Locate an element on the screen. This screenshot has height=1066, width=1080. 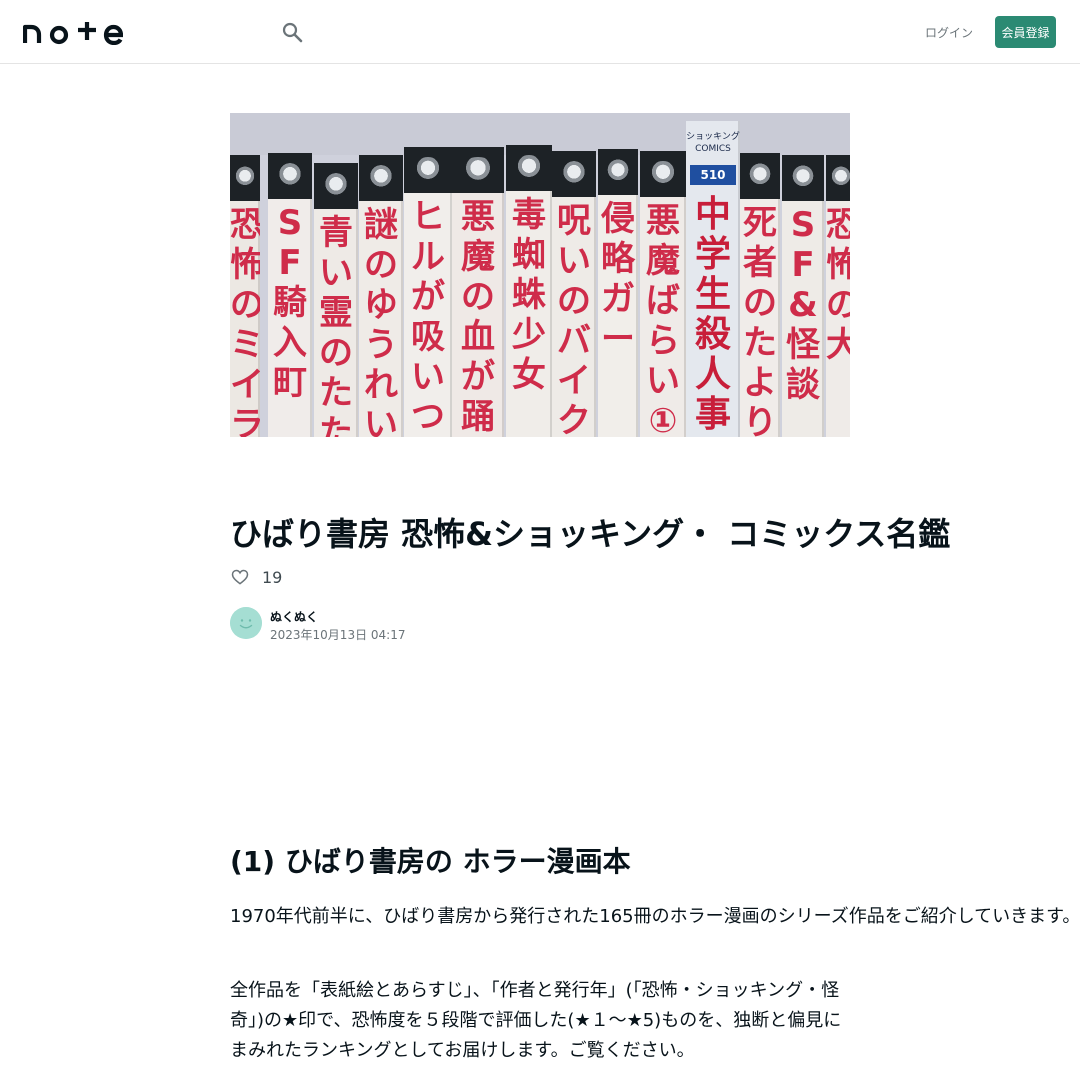
article-title: ひばり書房 恐怖&ショッキング・ コミックス名鑑 is located at coordinates (590, 534).